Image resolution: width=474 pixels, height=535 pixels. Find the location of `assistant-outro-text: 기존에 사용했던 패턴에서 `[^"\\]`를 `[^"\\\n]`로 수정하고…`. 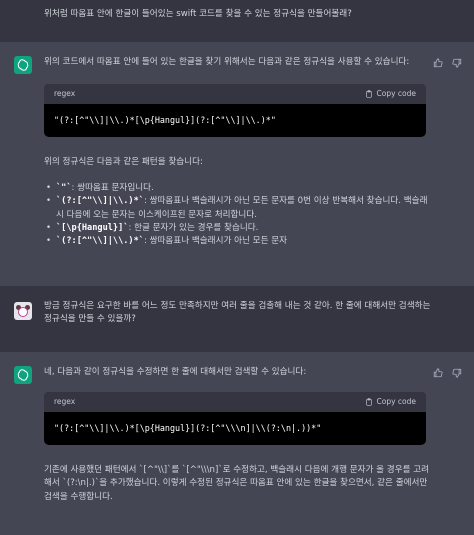

assistant-outro-text: 기존에 사용했던 패턴에서 `[^"\\]`를 `[^"\\\n]`로 수정하고… is located at coordinates (237, 483).